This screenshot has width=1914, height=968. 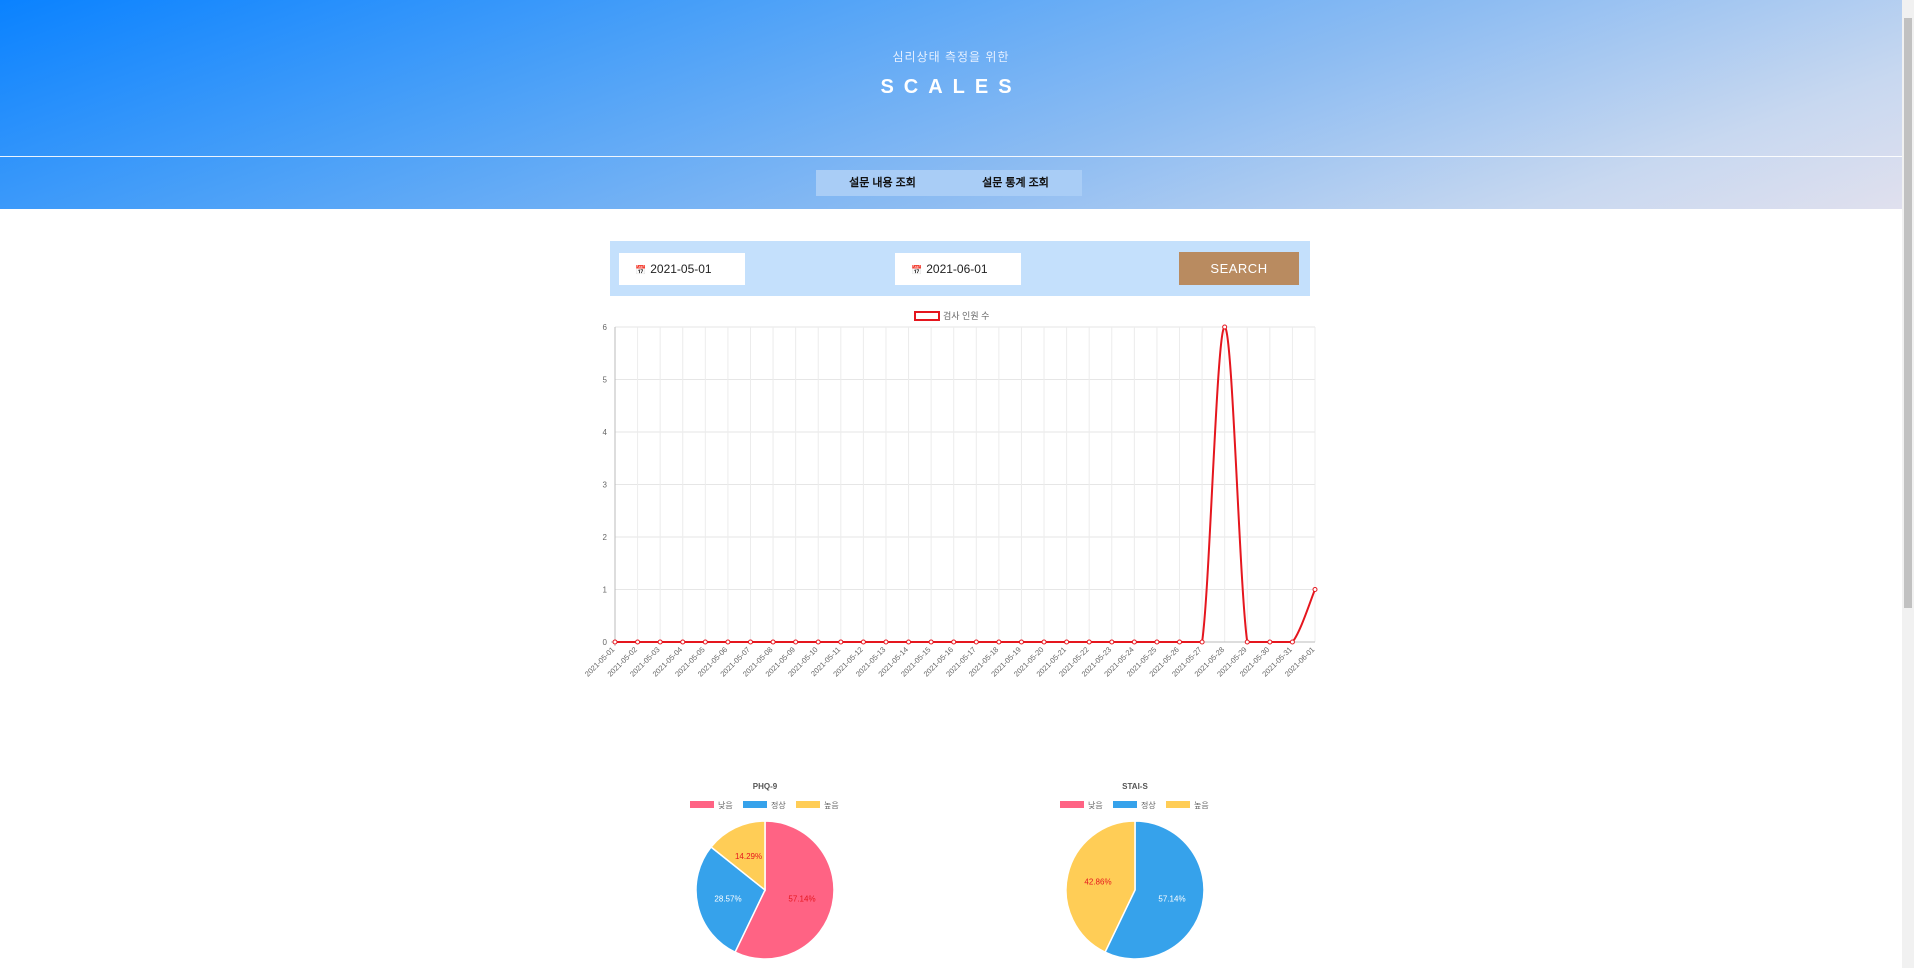 What do you see at coordinates (605, 537) in the screenshot?
I see `y-tick-label: 2` at bounding box center [605, 537].